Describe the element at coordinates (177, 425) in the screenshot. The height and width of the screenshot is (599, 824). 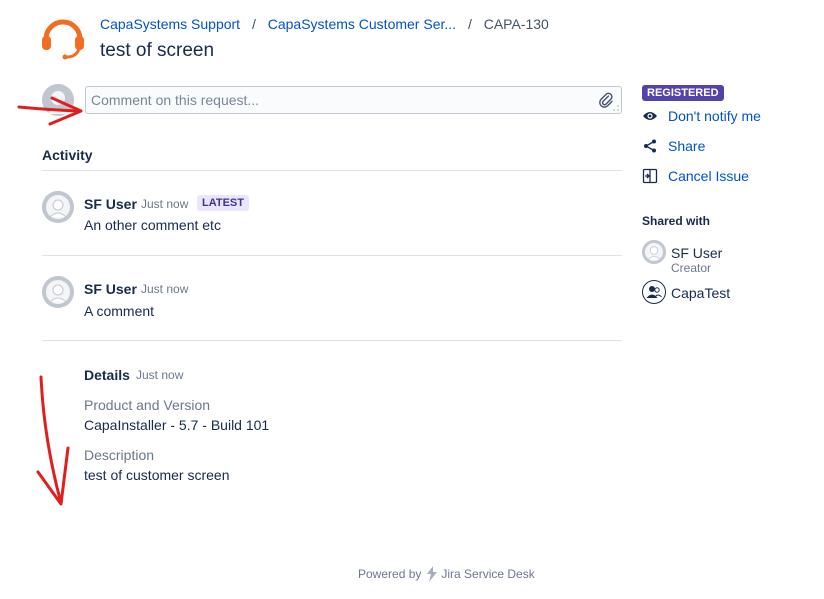
I see `field-value-product-version: CapaInstaller - 5.7 - Build 101` at that location.